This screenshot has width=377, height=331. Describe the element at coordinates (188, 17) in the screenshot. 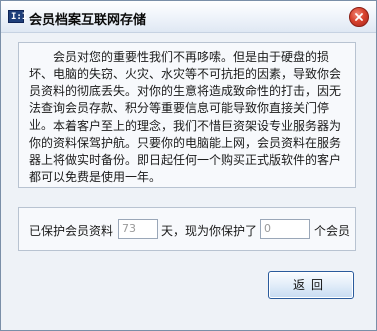

I see `title-bar: I:I 会员档案互联网存储` at that location.